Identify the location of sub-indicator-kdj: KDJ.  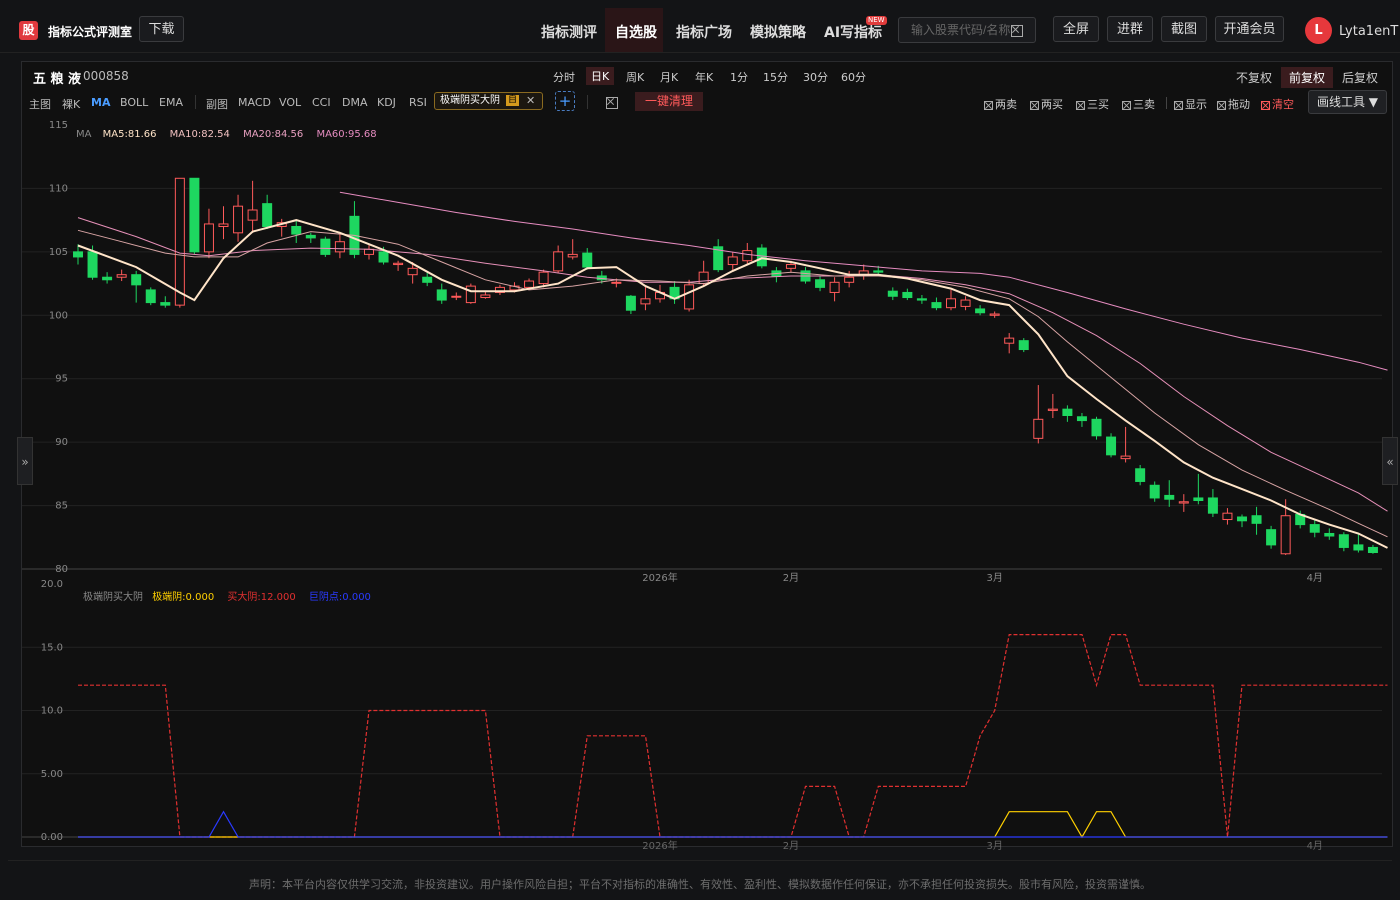
(386, 102).